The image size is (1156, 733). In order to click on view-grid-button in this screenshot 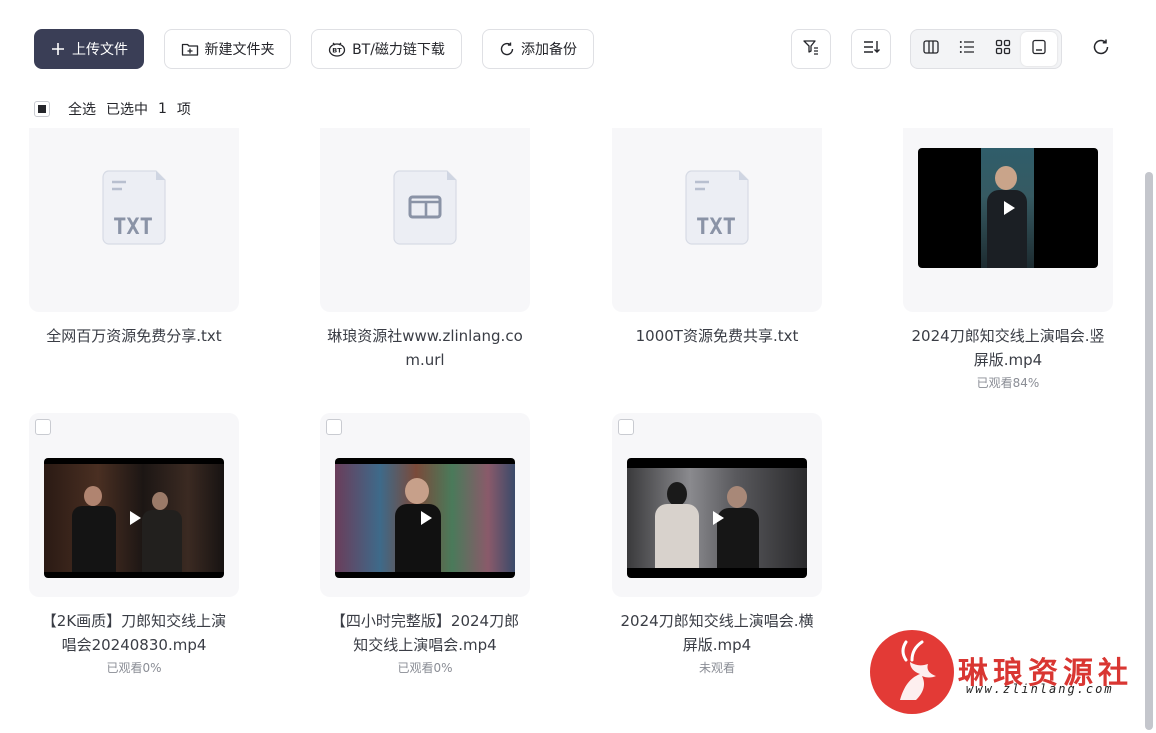, I will do `click(1003, 49)`.